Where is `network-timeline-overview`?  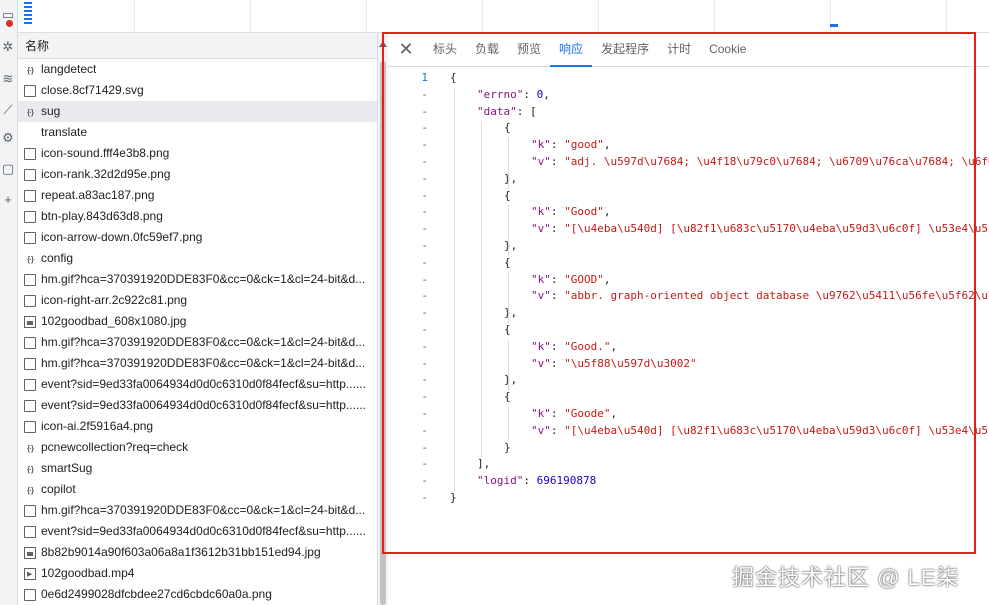
network-timeline-overview is located at coordinates (503, 16).